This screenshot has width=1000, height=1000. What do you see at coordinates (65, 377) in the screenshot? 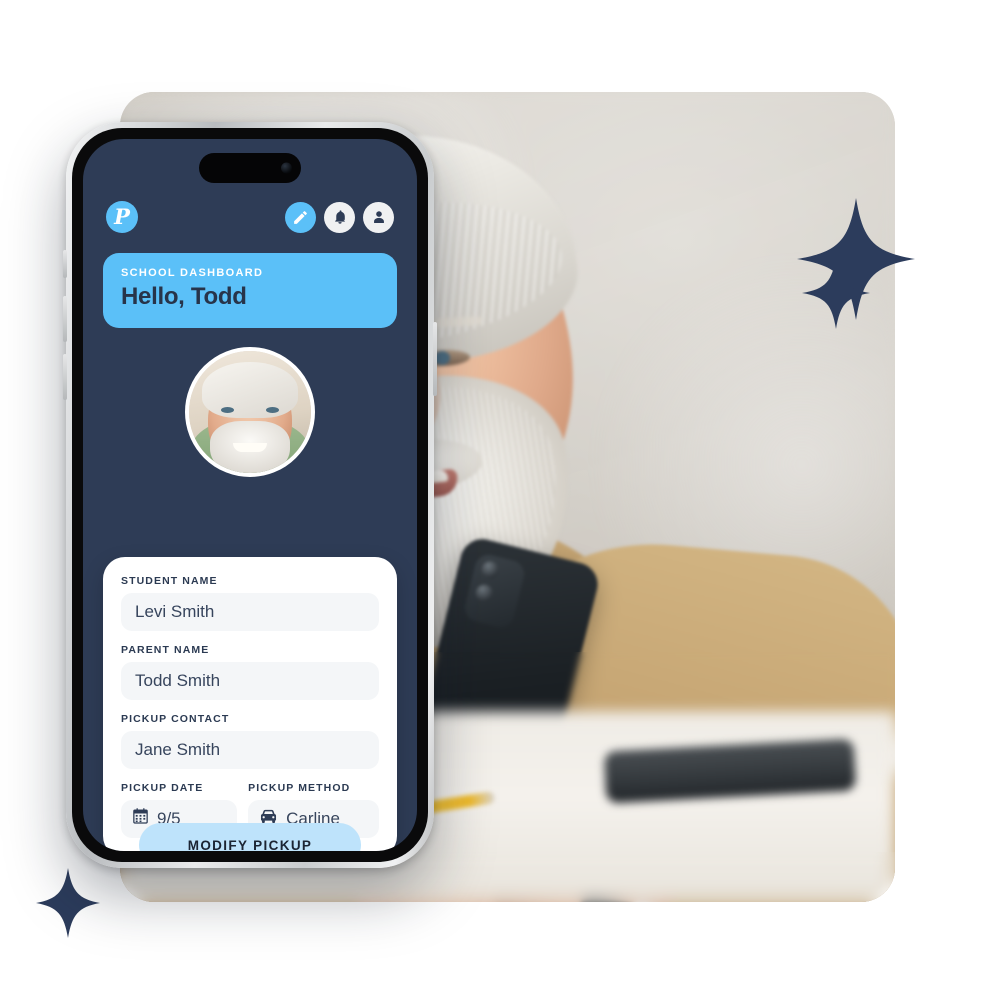
I see `volume-down-button` at bounding box center [65, 377].